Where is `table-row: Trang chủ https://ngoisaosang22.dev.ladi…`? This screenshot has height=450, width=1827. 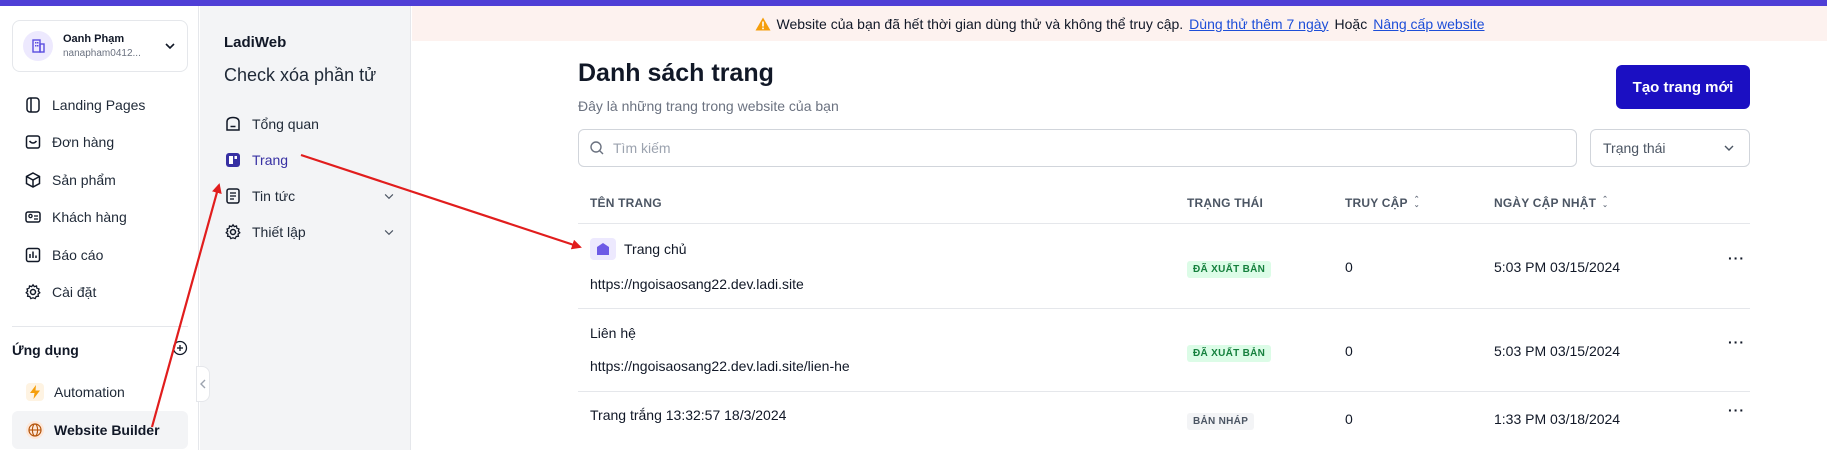 table-row: Trang chủ https://ngoisaosang22.dev.ladi… is located at coordinates (1164, 266).